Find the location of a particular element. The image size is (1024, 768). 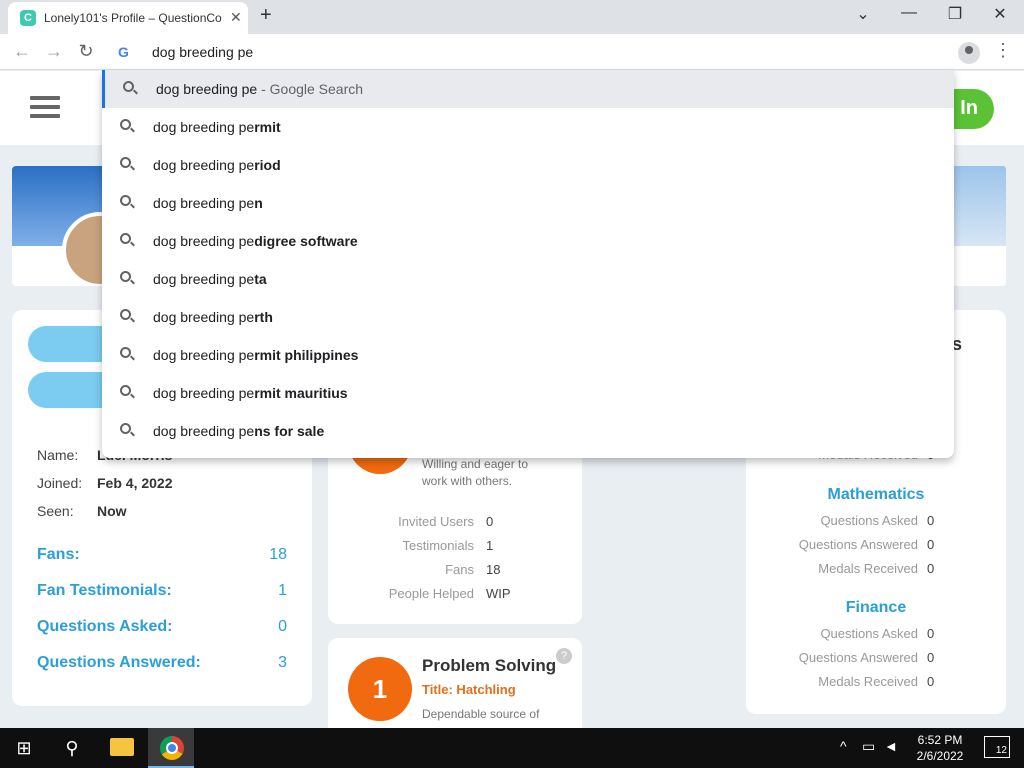

help-icon: ? is located at coordinates (564, 656).